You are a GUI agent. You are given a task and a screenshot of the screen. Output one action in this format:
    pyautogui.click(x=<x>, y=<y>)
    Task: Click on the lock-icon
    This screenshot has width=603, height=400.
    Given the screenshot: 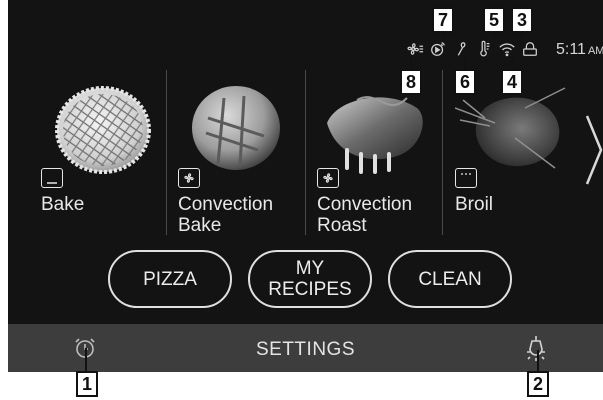 What is the action you would take?
    pyautogui.click(x=530, y=49)
    